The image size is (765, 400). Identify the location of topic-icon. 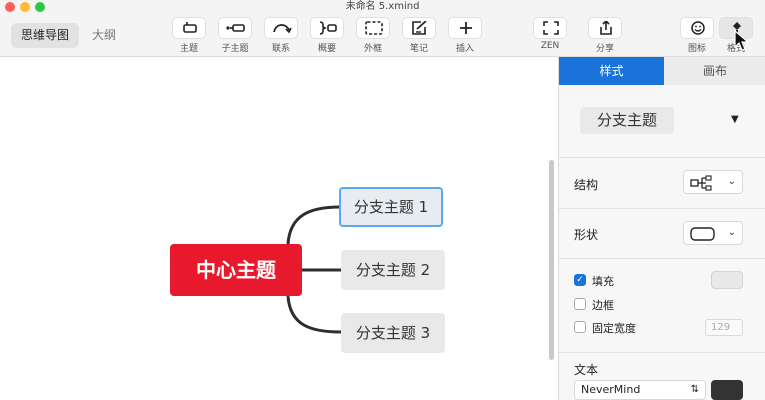
(189, 28).